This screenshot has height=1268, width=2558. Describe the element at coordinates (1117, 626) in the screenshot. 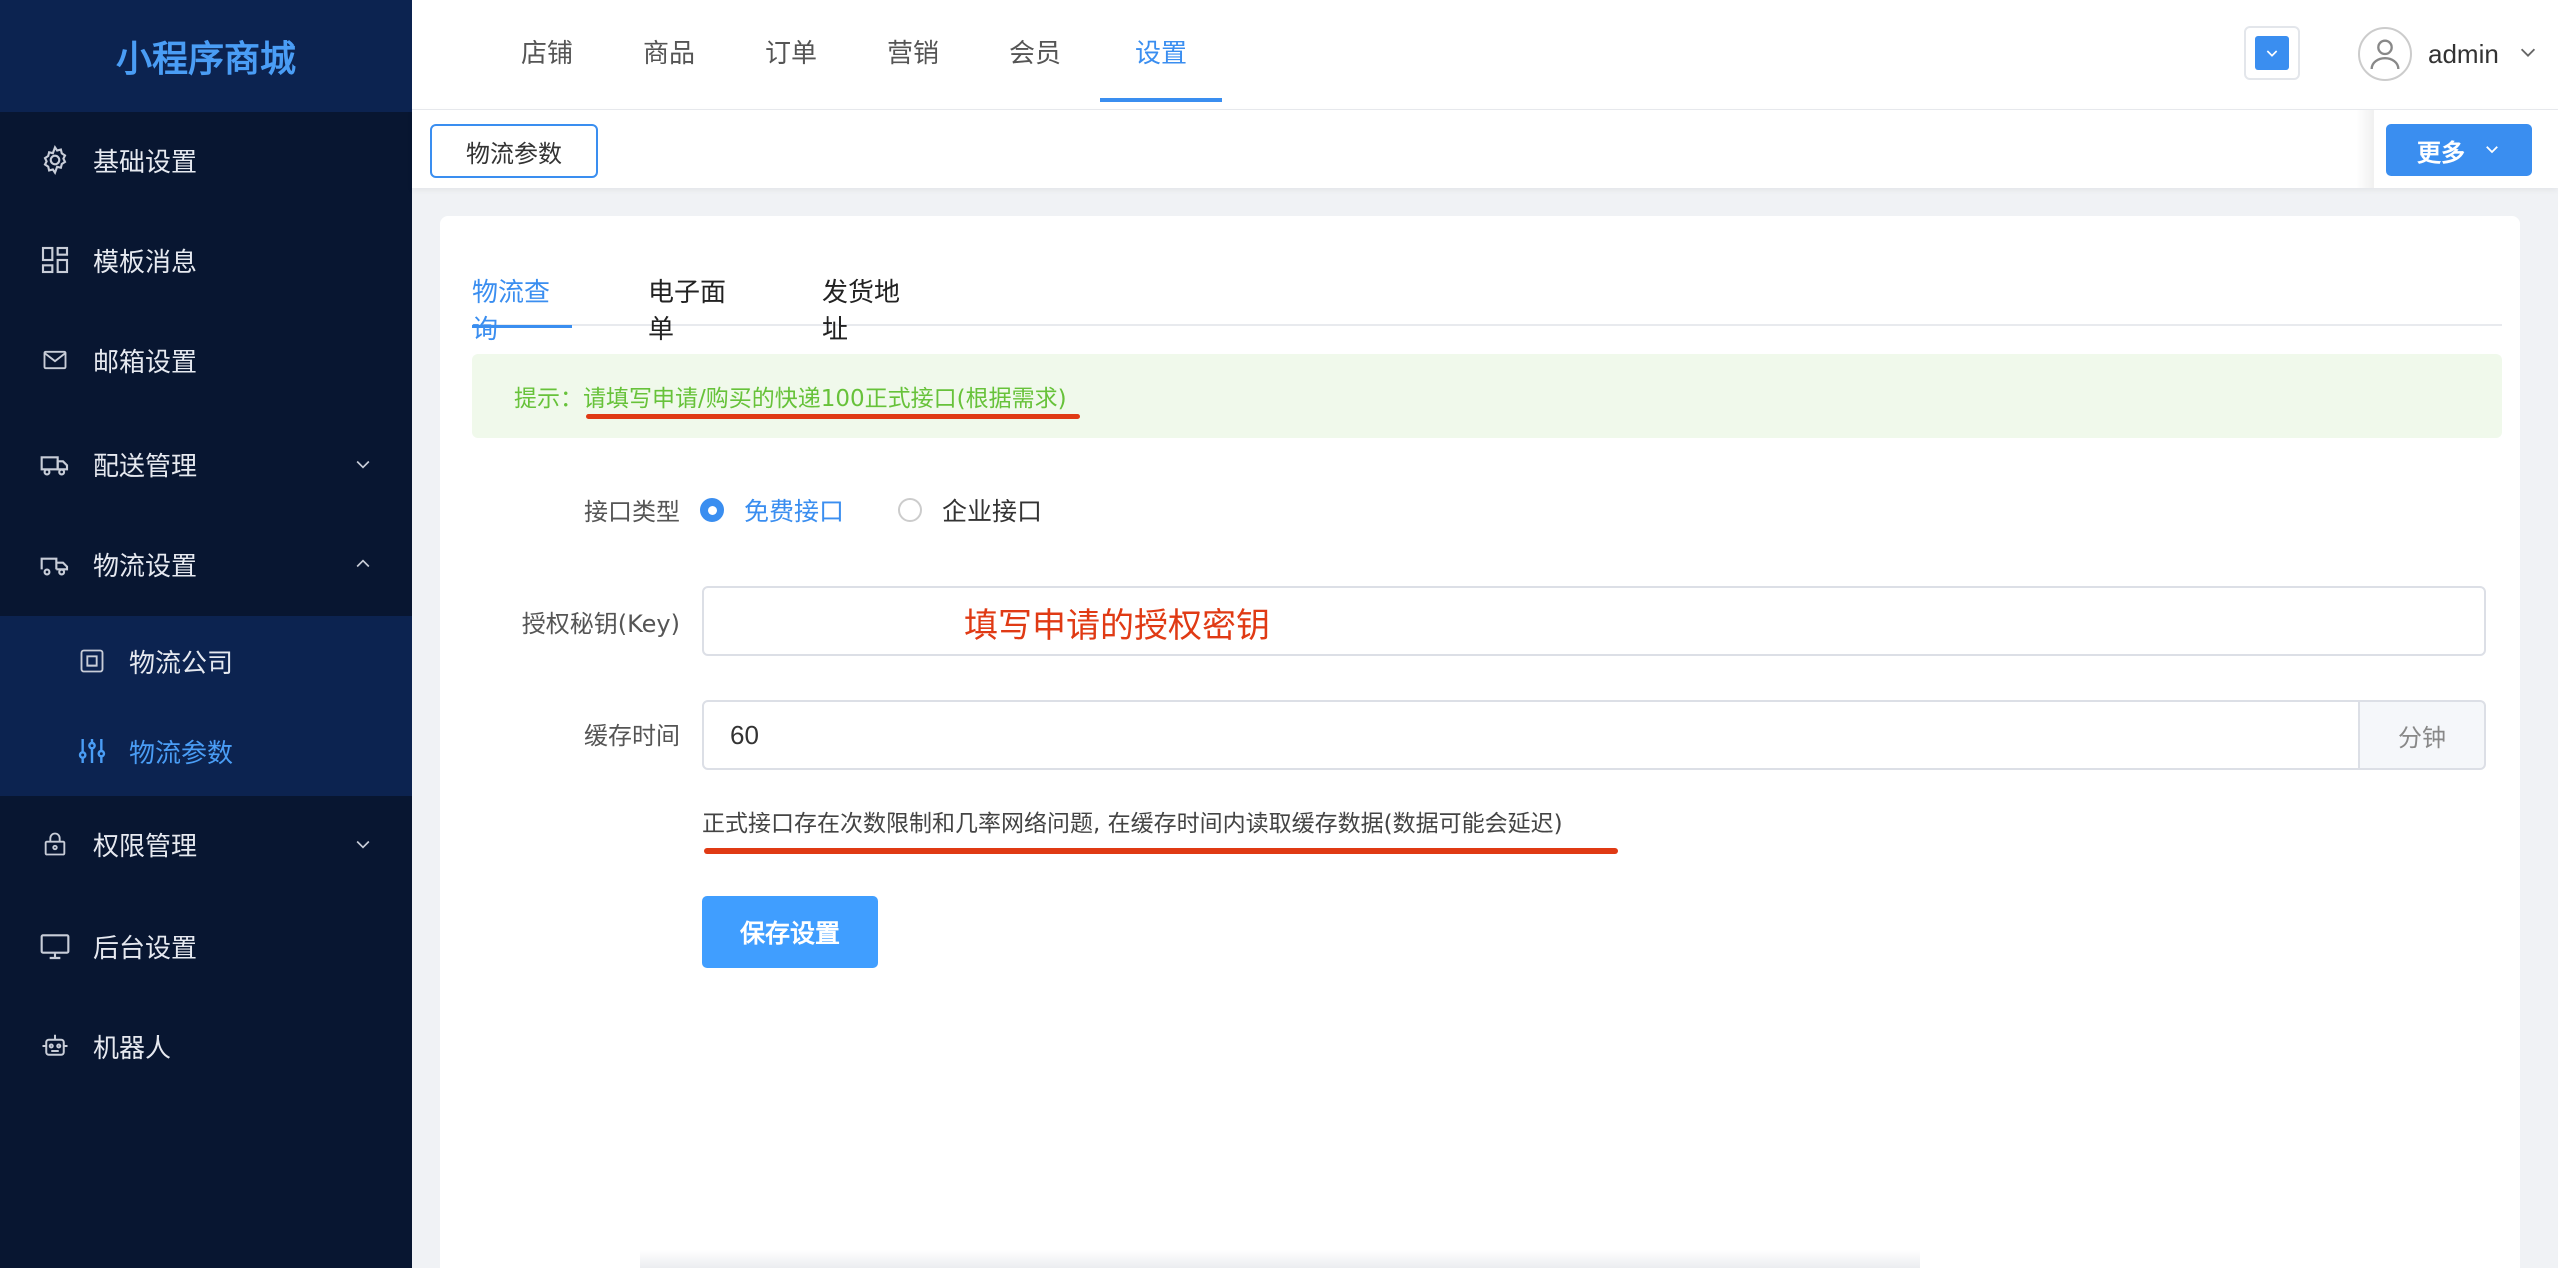

I see `key-annotation: 填写申请的授权密钥` at that location.